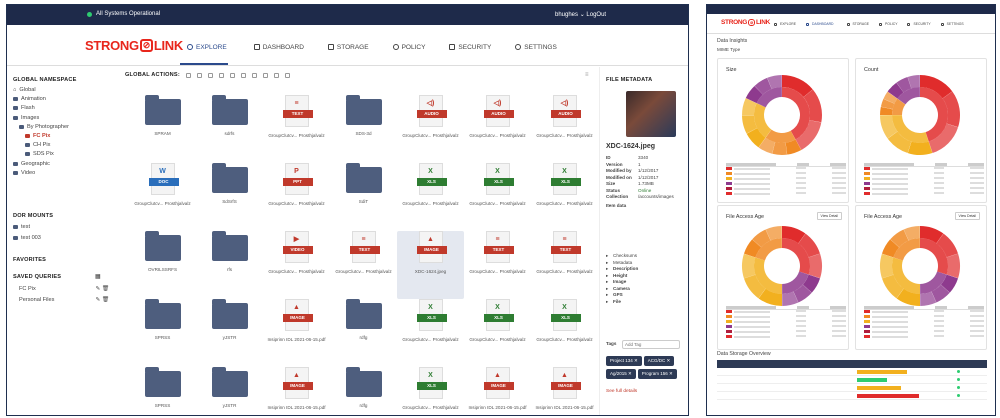 The height and width of the screenshot is (418, 1000). I want to click on ns-ch-pix: CH Pix, so click(41, 145).